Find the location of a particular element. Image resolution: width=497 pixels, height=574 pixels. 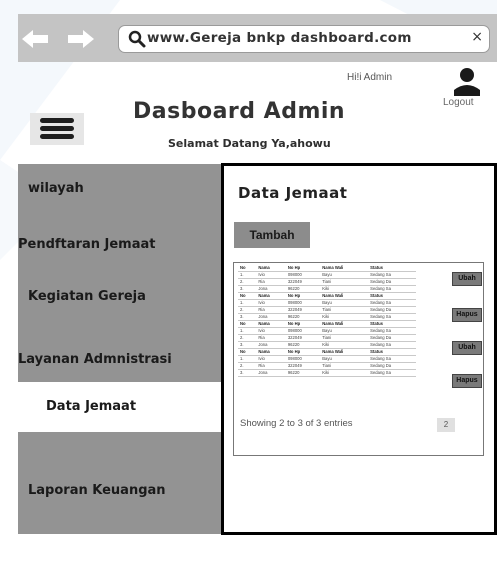

sidebar-item-data-jemaat: Data Jemaat is located at coordinates (122, 407).